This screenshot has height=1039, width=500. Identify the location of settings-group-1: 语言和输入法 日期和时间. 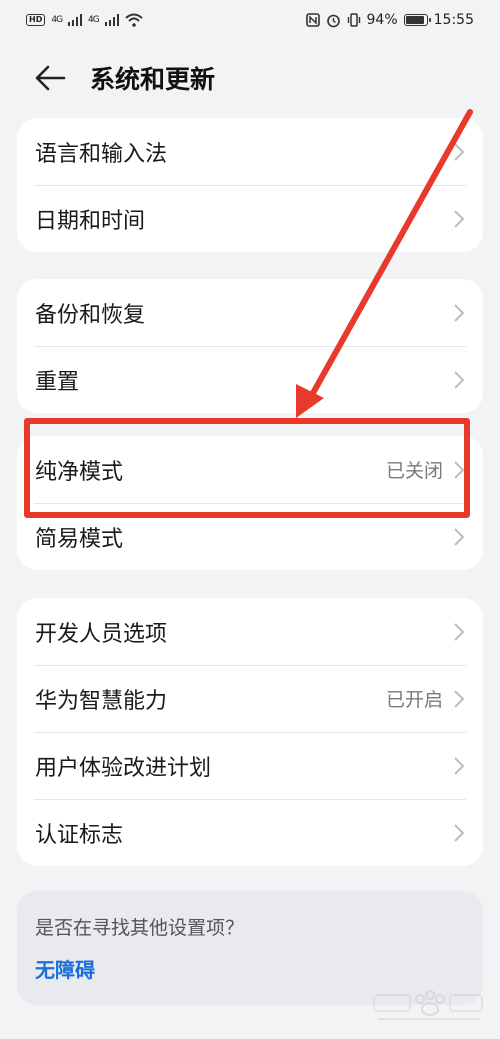
(250, 185).